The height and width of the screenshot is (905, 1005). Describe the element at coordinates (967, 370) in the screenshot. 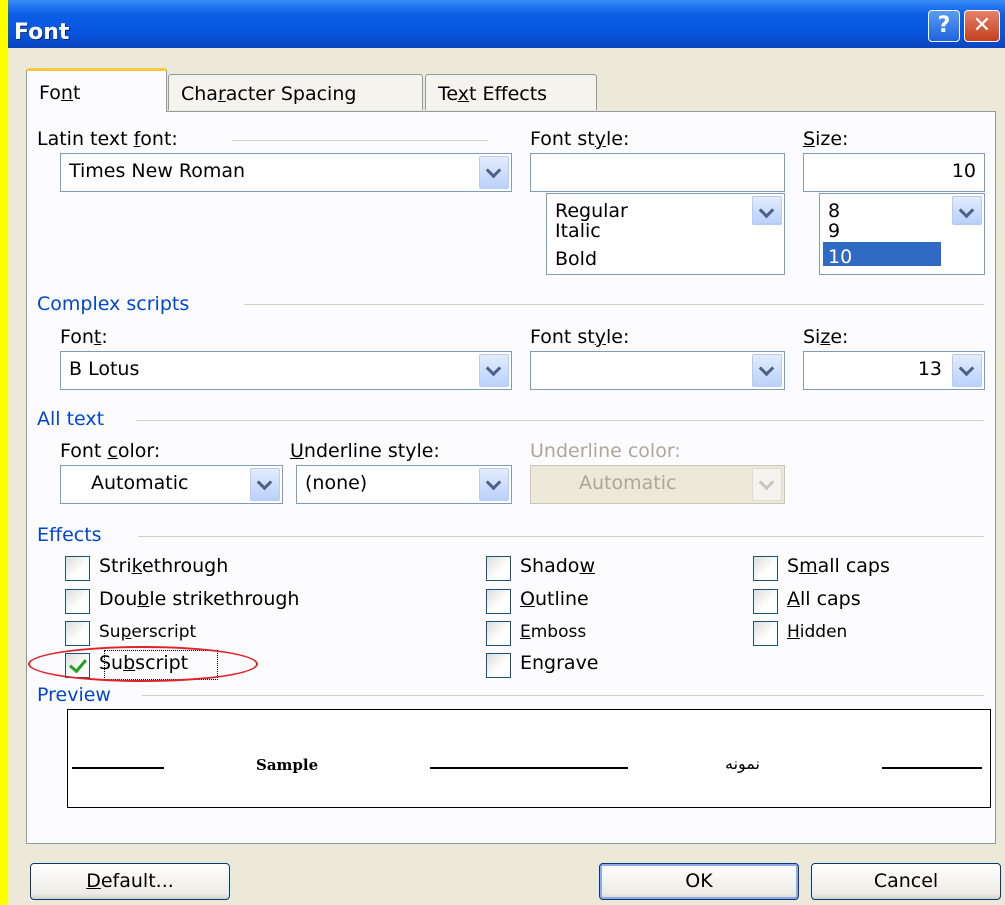

I see `complex-size-dropdown-icon` at that location.